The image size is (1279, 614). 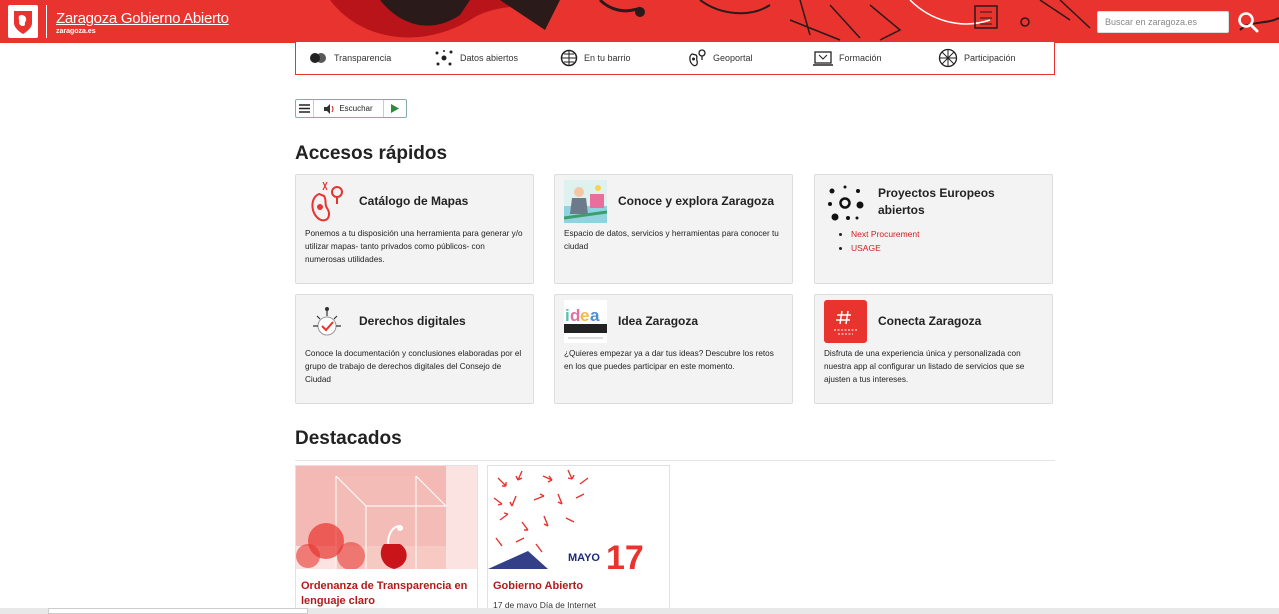 What do you see at coordinates (696, 201) in the screenshot?
I see `card-title: Conoce y explora Zaragoza` at bounding box center [696, 201].